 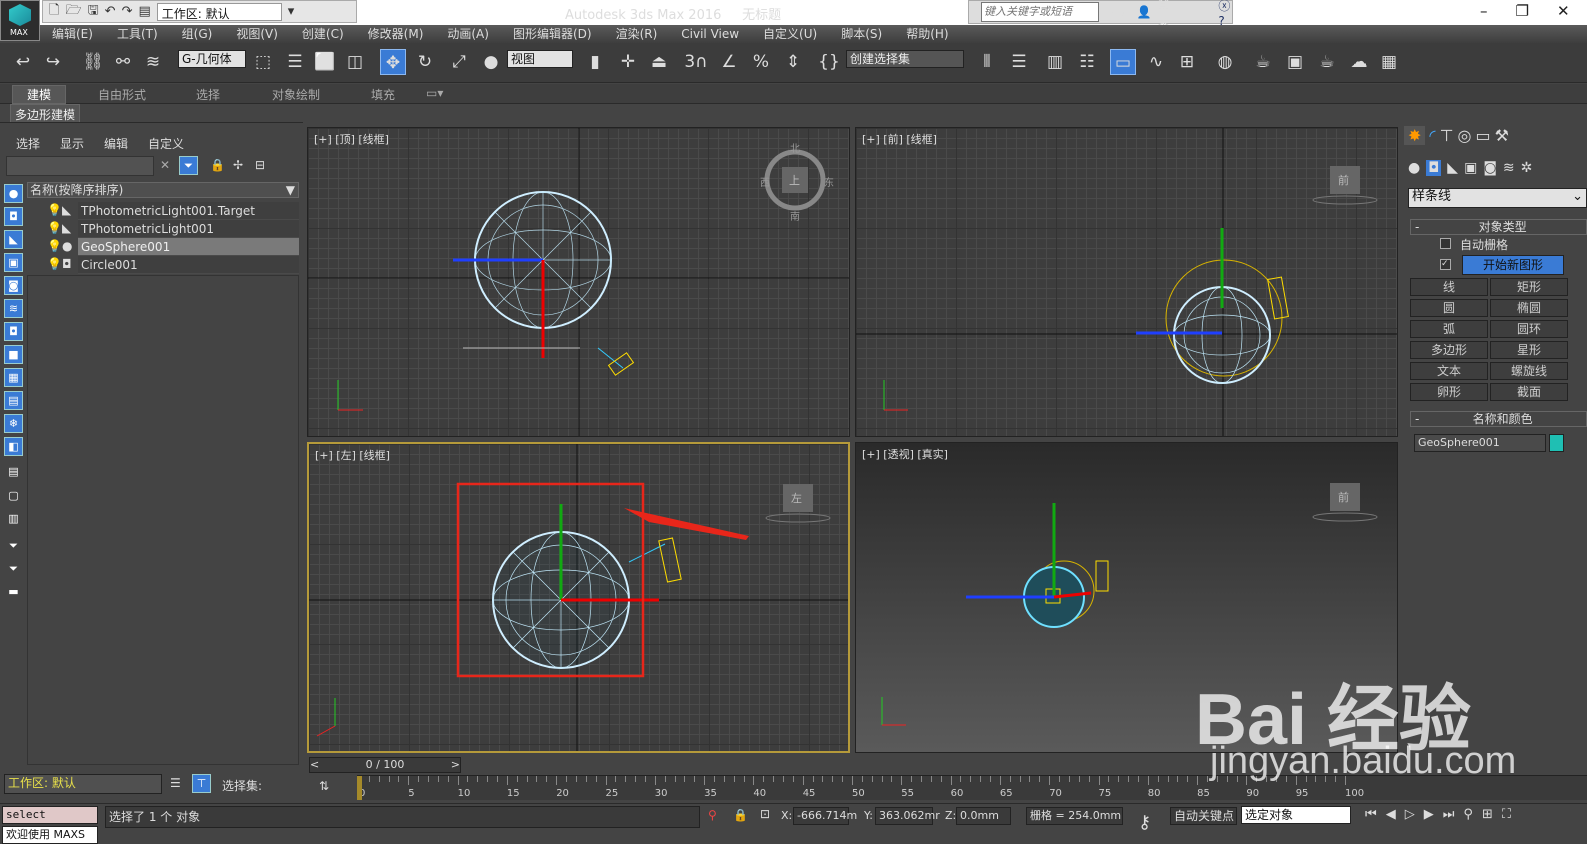 I want to click on sx-row: TPhotometricLight001, so click(x=188, y=229).